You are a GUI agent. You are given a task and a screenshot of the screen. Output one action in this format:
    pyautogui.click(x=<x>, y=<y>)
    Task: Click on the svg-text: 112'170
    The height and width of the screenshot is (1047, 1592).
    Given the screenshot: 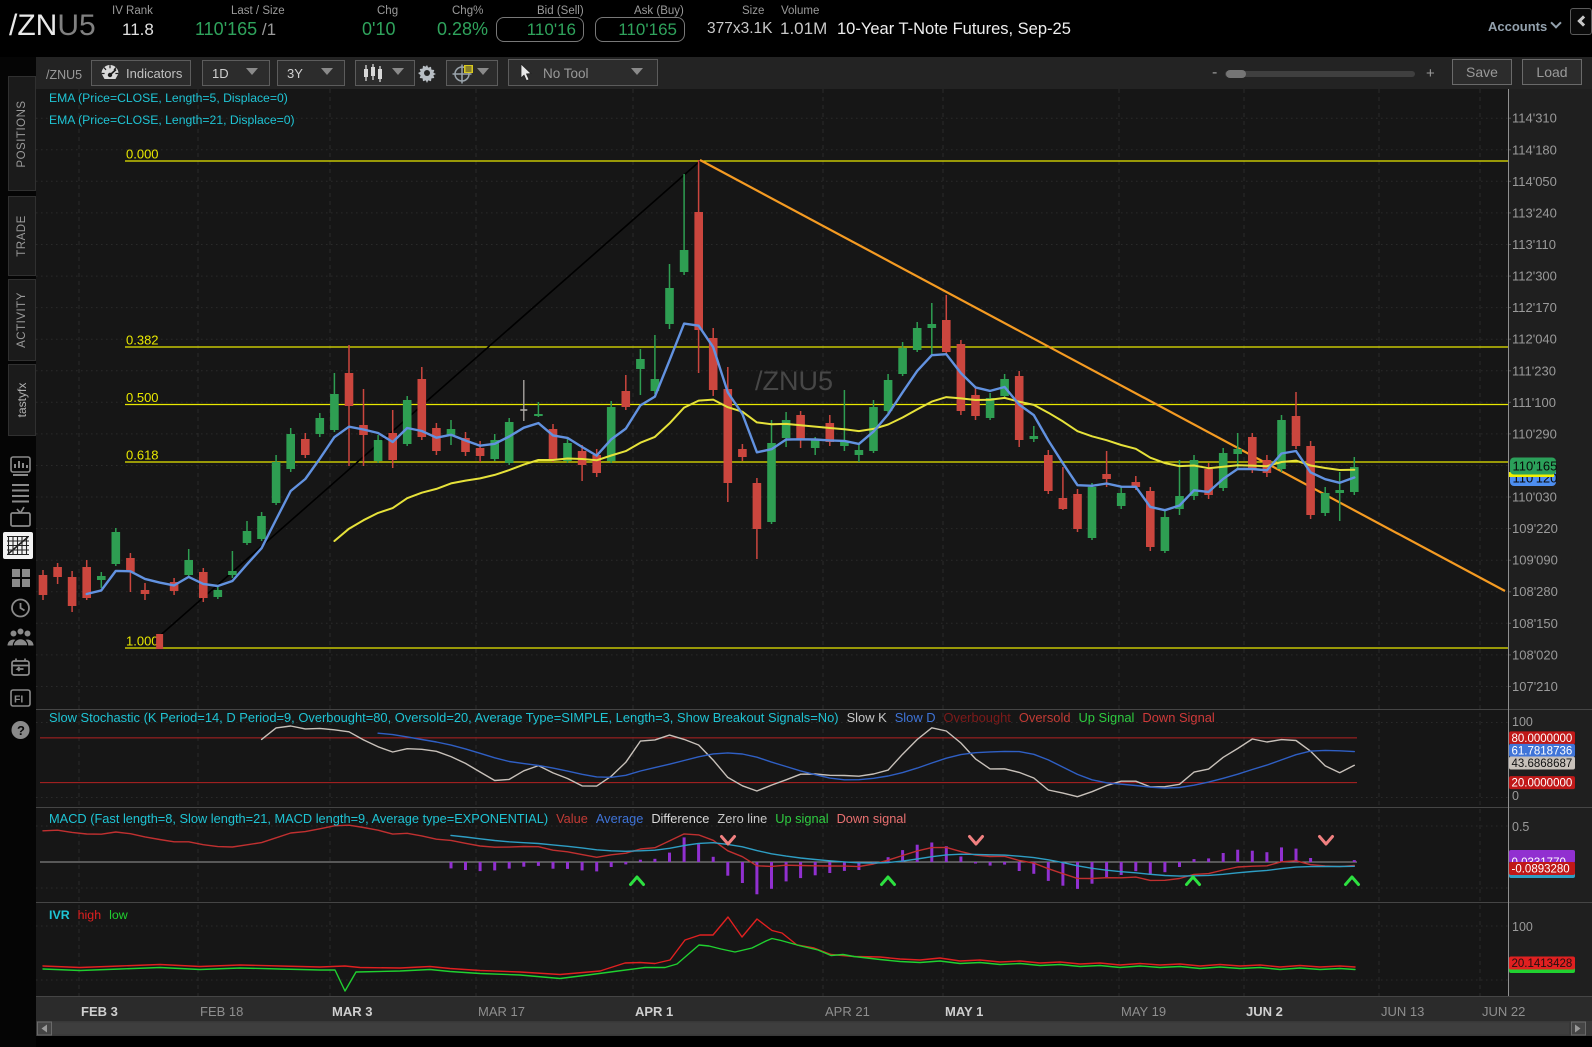 What is the action you would take?
    pyautogui.click(x=1534, y=307)
    